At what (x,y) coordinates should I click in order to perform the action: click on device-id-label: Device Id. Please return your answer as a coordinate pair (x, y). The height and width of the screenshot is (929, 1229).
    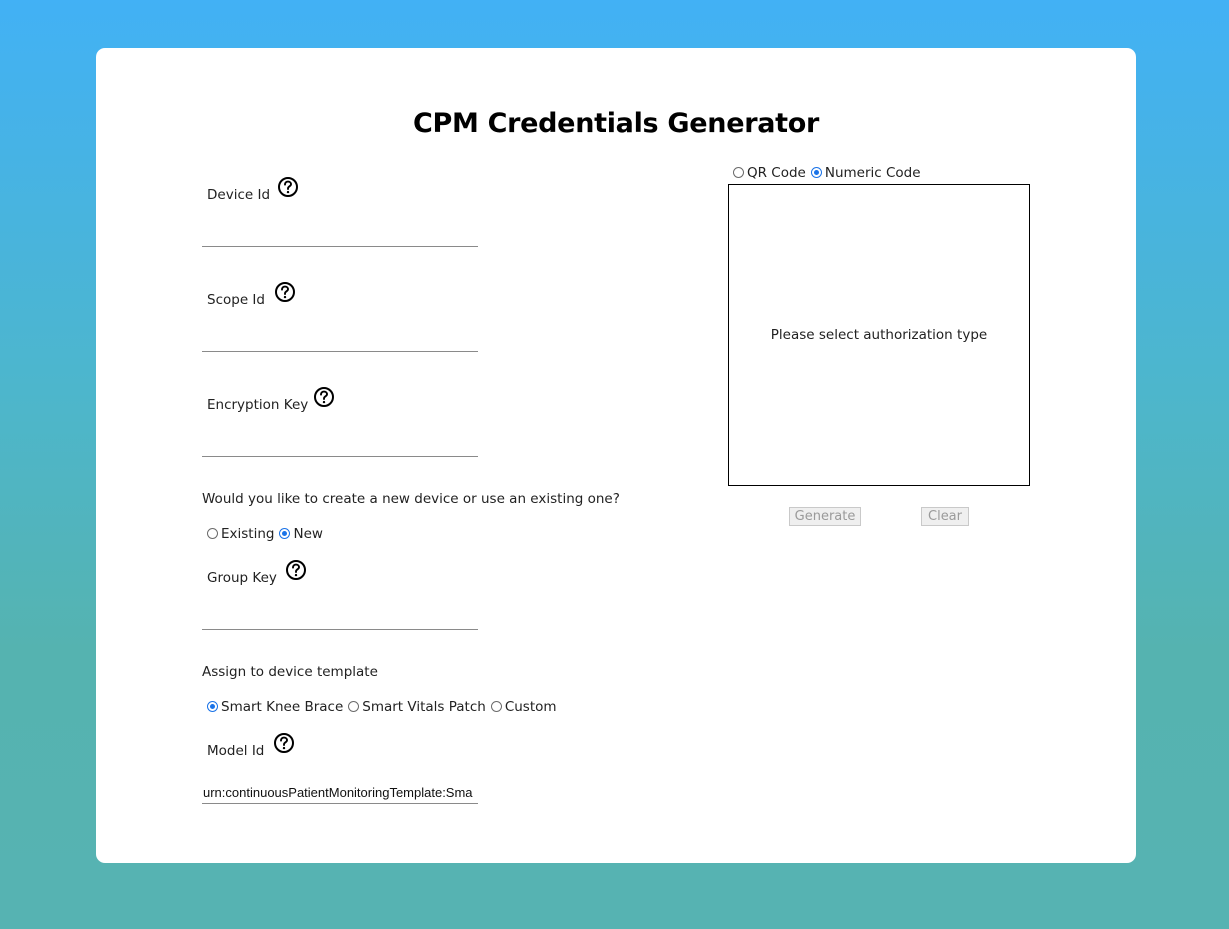
    Looking at the image, I should click on (239, 195).